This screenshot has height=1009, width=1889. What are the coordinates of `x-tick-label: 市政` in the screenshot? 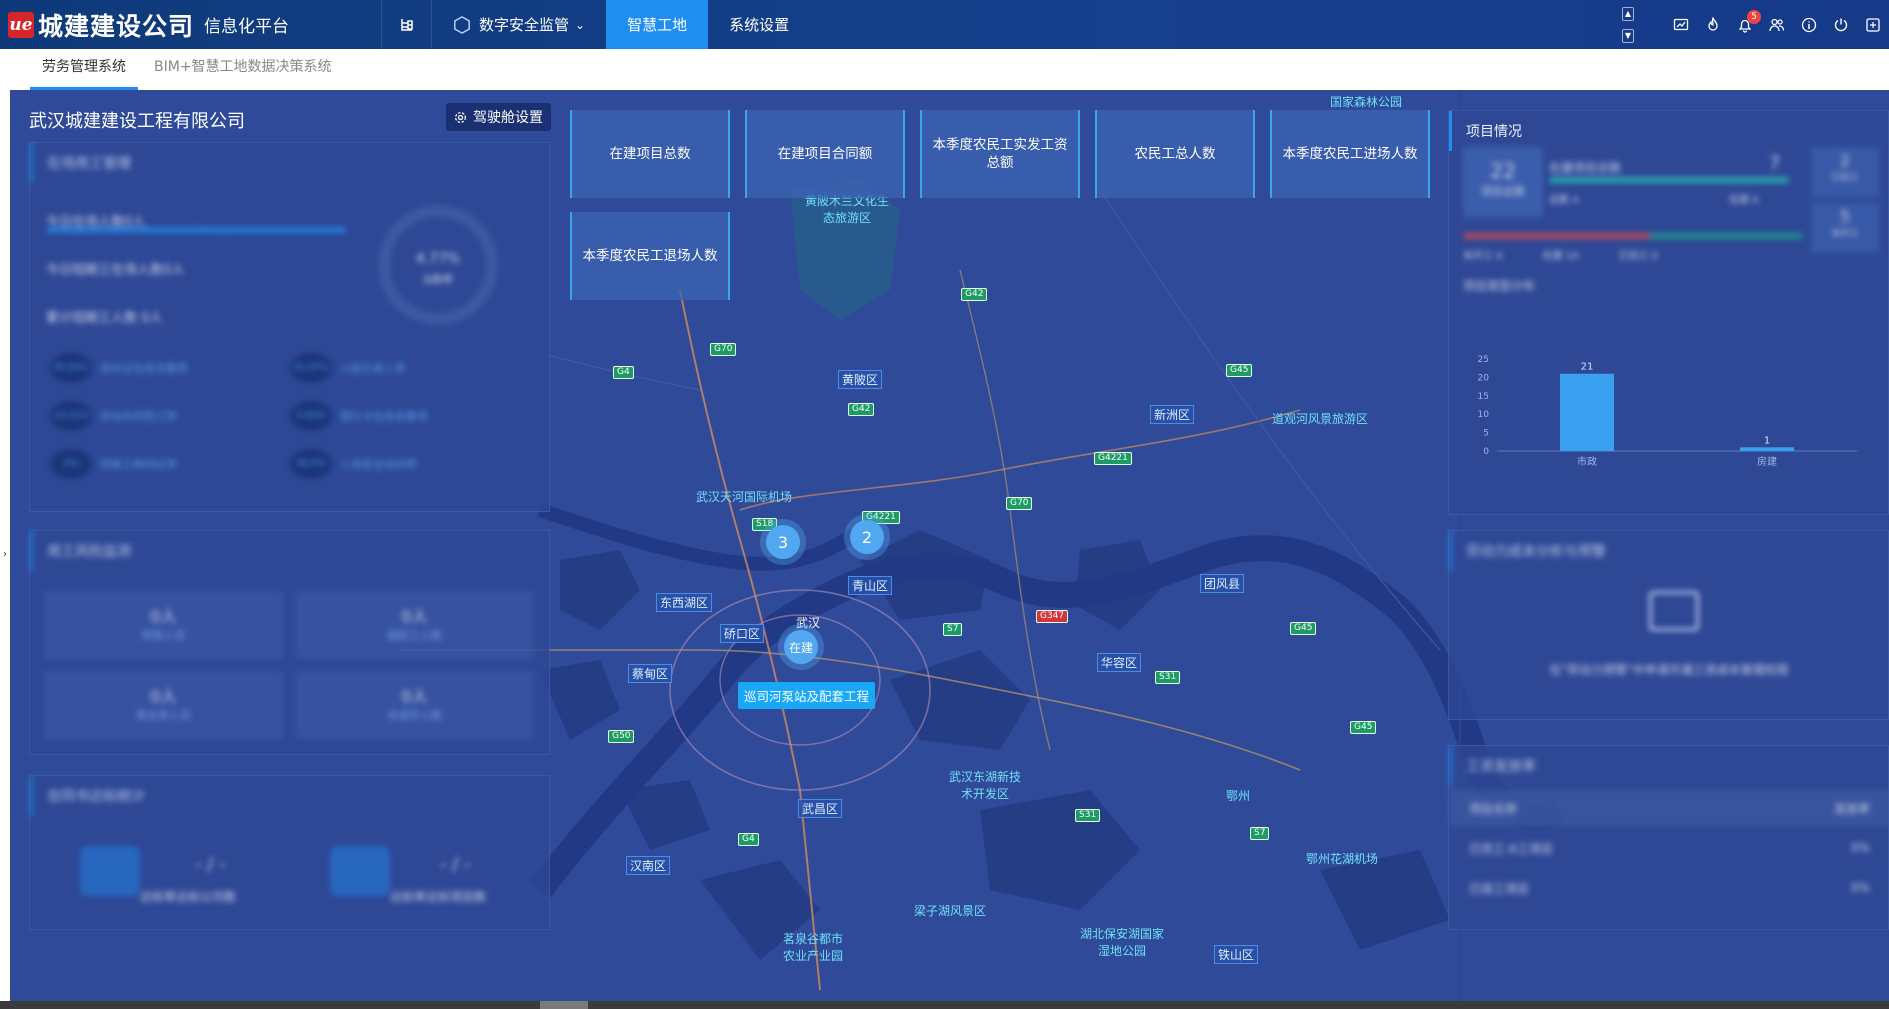 It's located at (1587, 461).